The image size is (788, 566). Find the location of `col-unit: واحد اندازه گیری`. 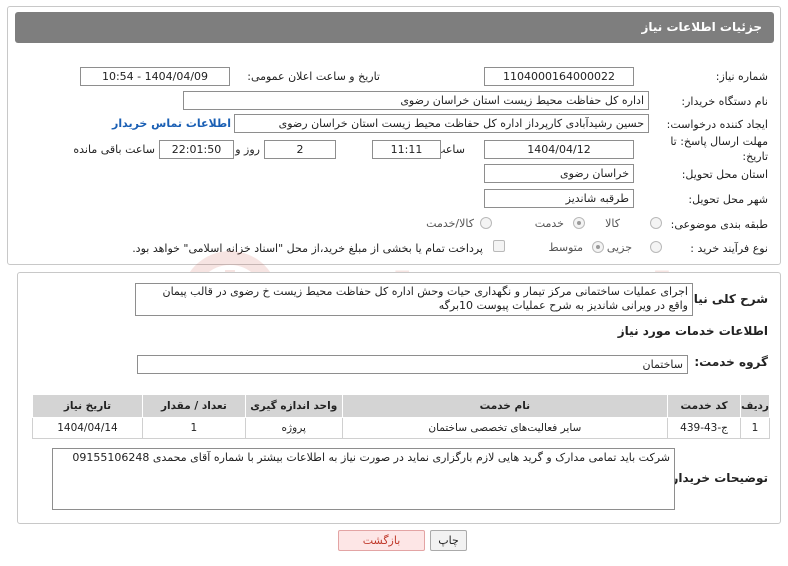

col-unit: واحد اندازه گیری is located at coordinates (293, 406).